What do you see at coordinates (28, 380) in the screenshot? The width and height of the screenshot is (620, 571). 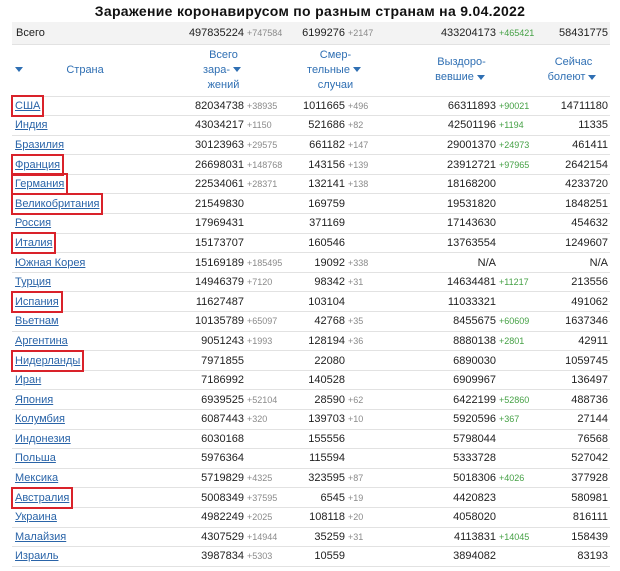 I see `country-link: Иран` at bounding box center [28, 380].